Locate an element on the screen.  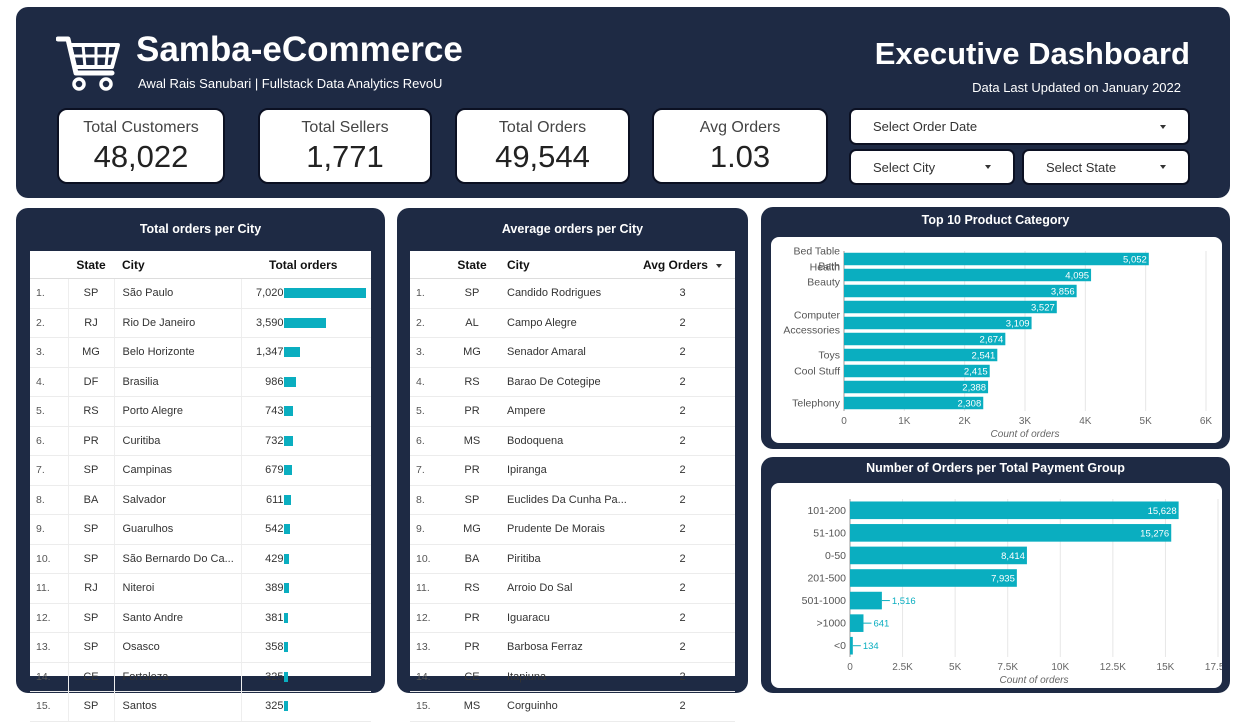
table-row: 8. BA Salvador 611 is located at coordinates (200, 500).